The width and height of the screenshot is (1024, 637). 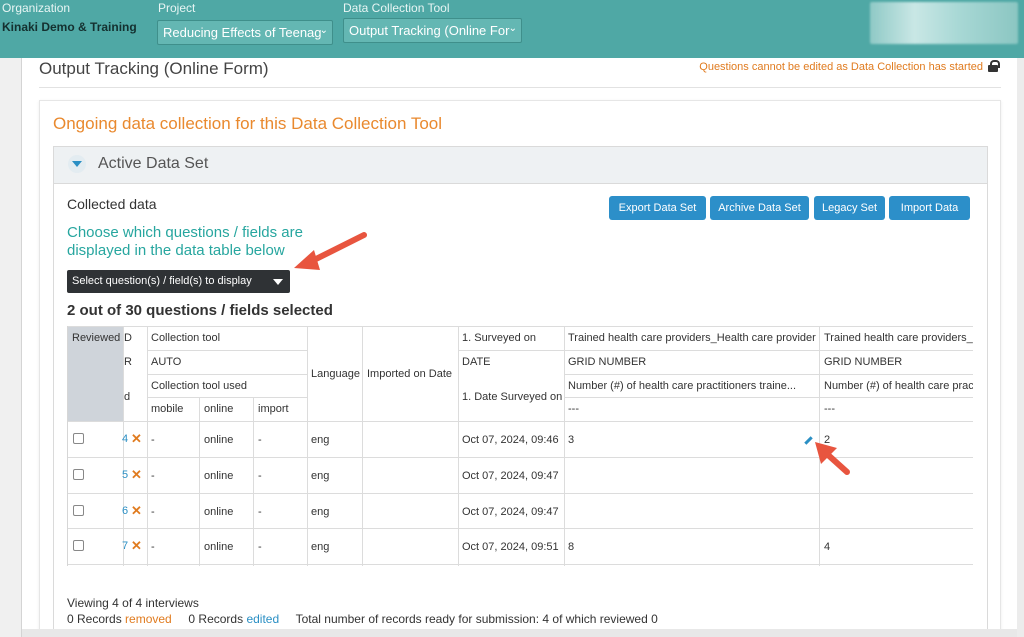 I want to click on page-title: Output Tracking (Online Form), so click(x=154, y=68).